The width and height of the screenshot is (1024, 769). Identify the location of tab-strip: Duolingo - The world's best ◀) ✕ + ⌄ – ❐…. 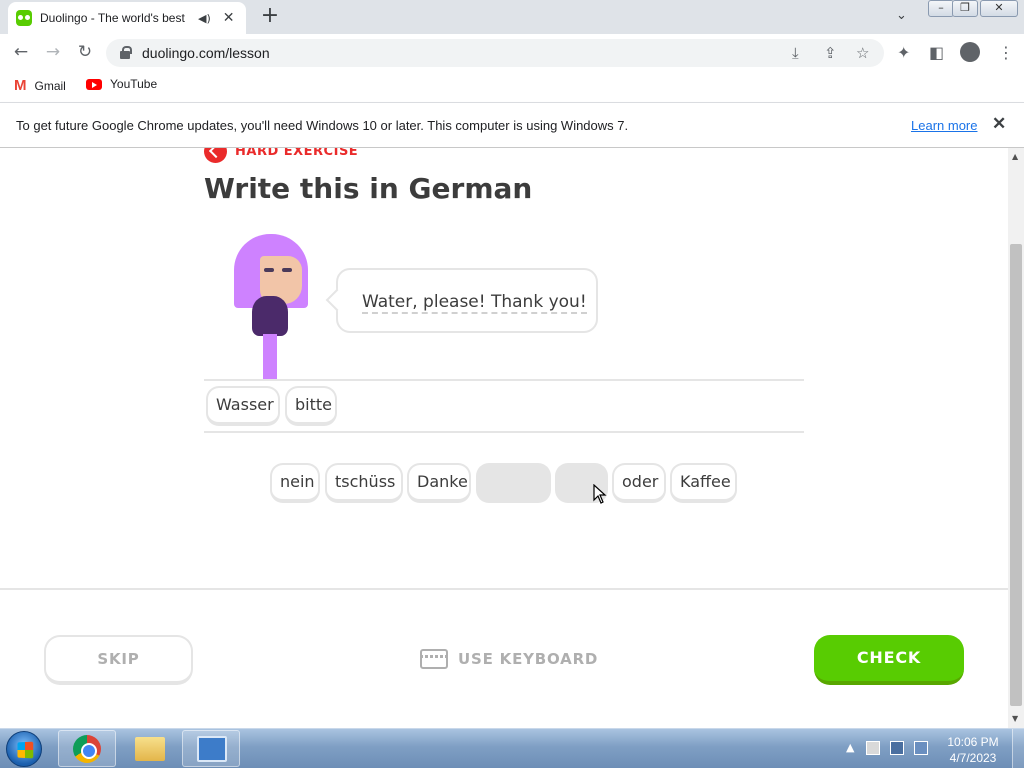
(512, 17).